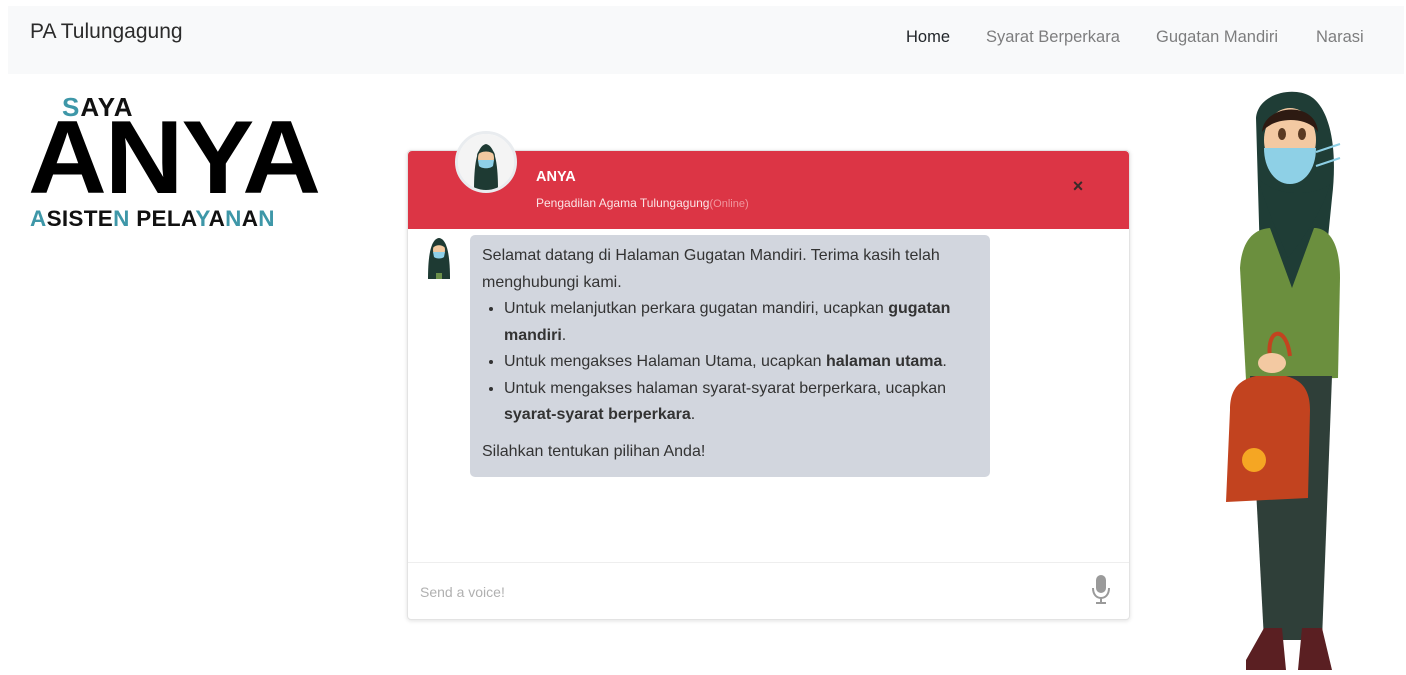  What do you see at coordinates (594, 451) in the screenshot?
I see `message-closing: Silahkan tentukan pilihan Anda!` at bounding box center [594, 451].